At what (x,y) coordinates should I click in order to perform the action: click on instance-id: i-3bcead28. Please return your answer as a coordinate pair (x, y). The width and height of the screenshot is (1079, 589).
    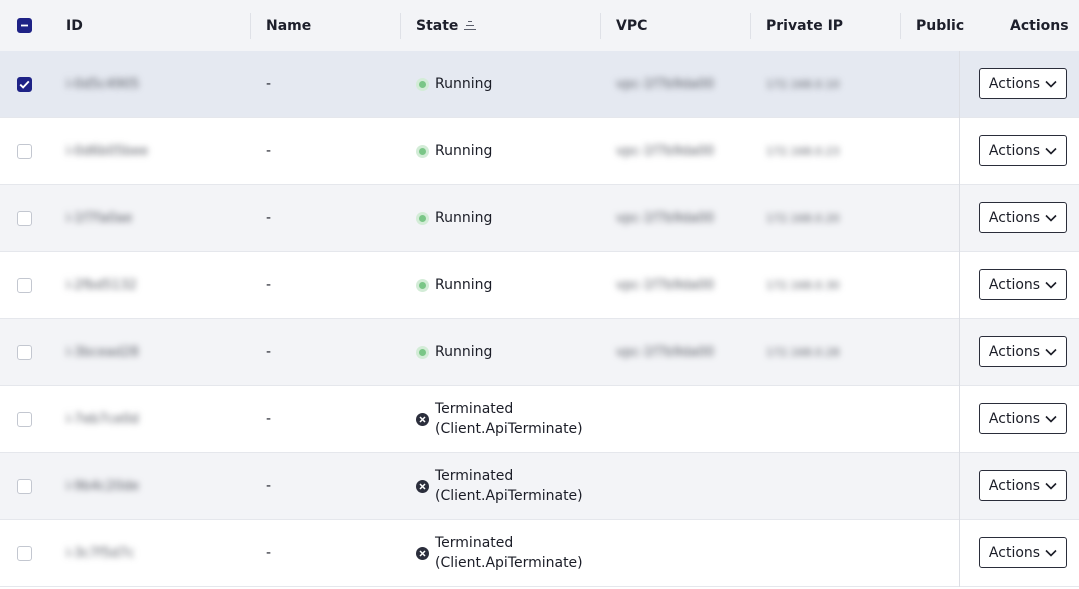
    Looking at the image, I should click on (102, 352).